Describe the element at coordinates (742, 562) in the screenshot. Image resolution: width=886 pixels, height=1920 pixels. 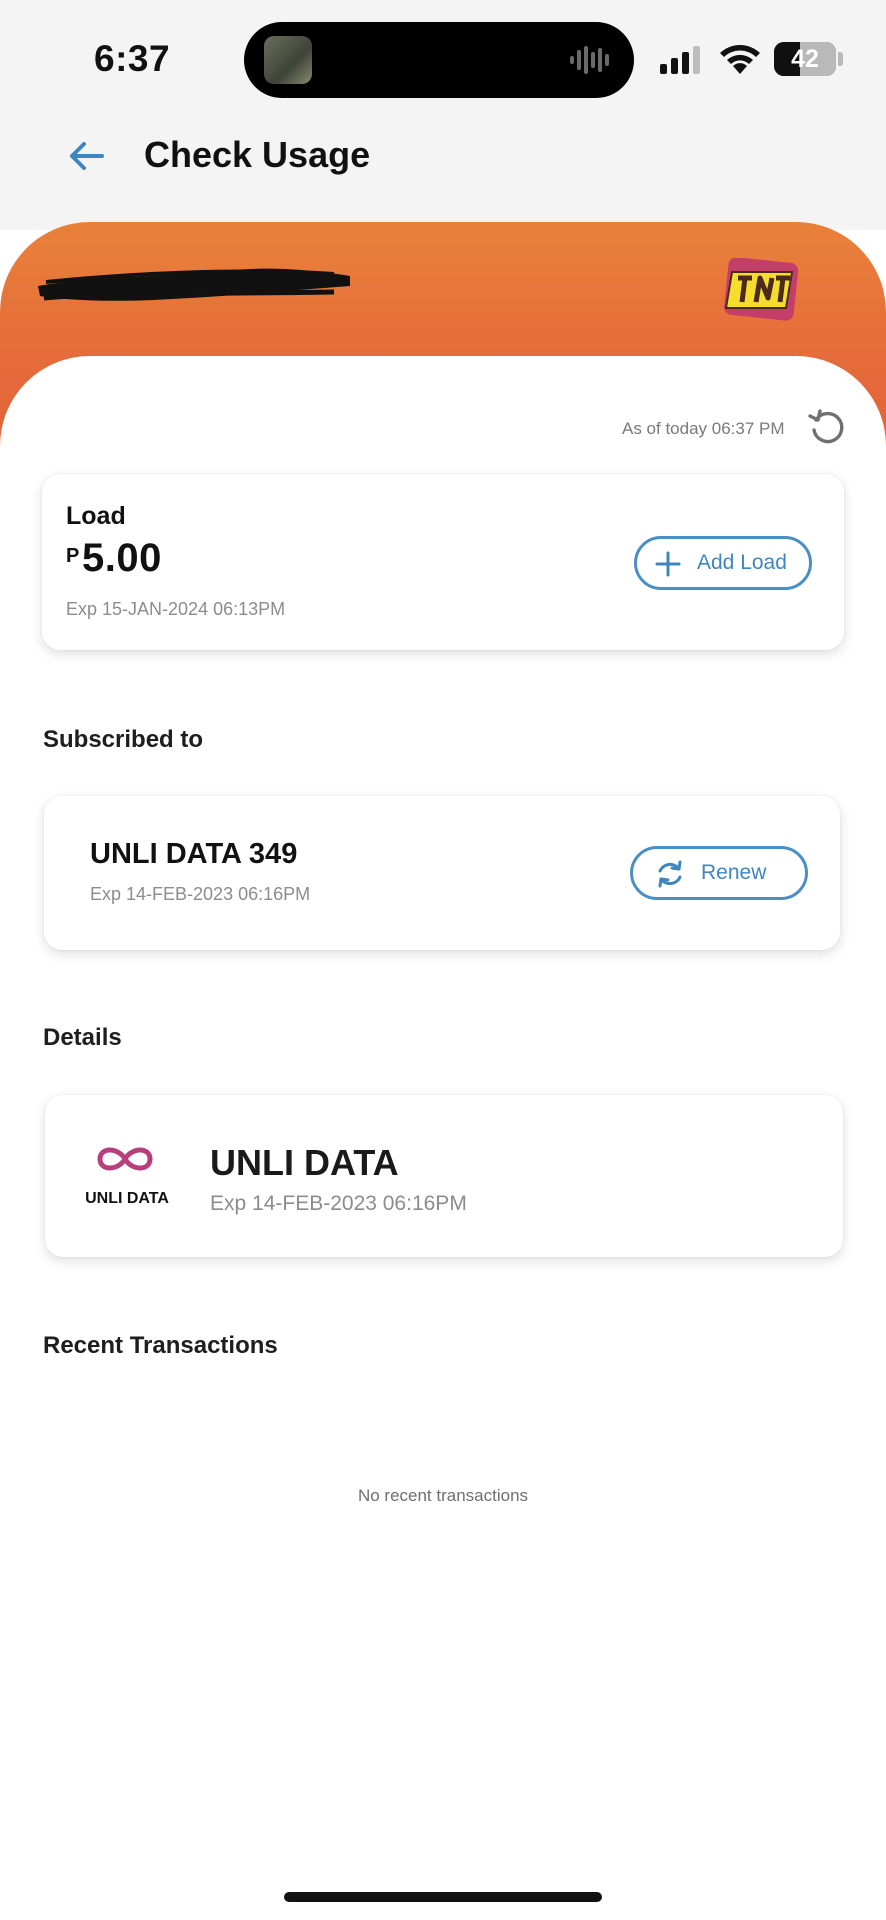
I see `add-load-label: Add Load` at that location.